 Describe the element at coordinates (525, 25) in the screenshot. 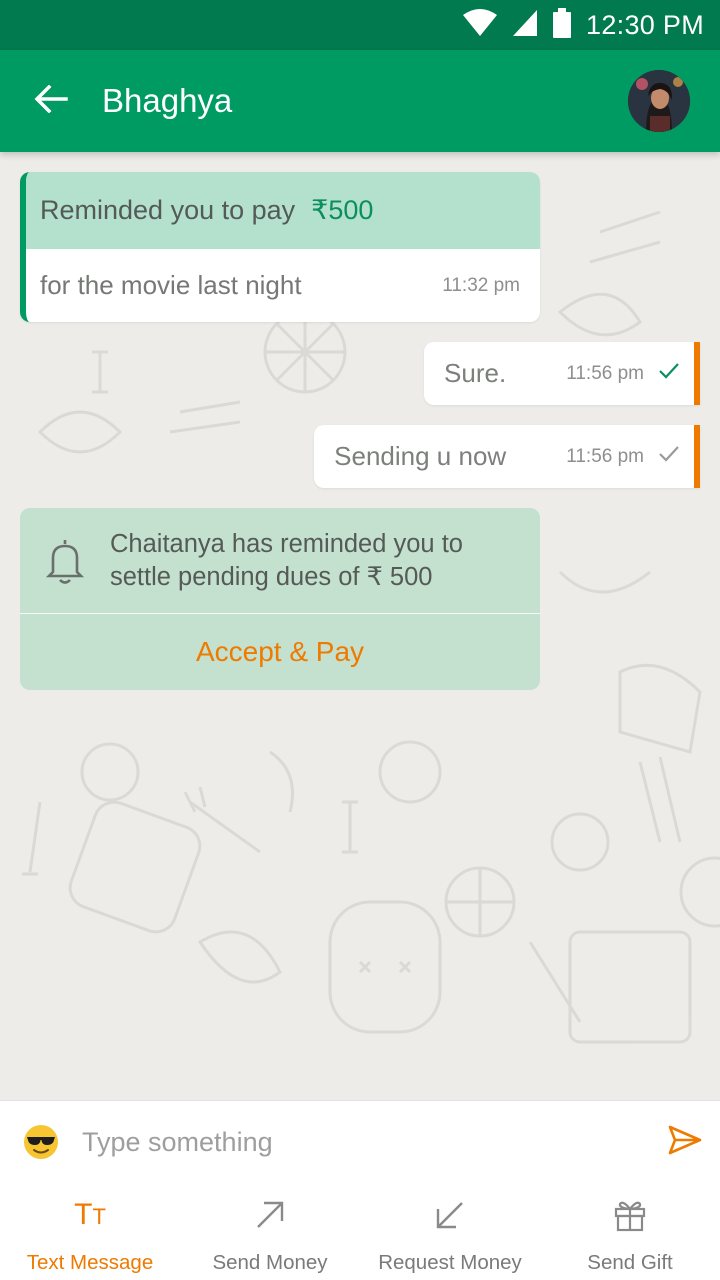

I see `signal-icon` at that location.